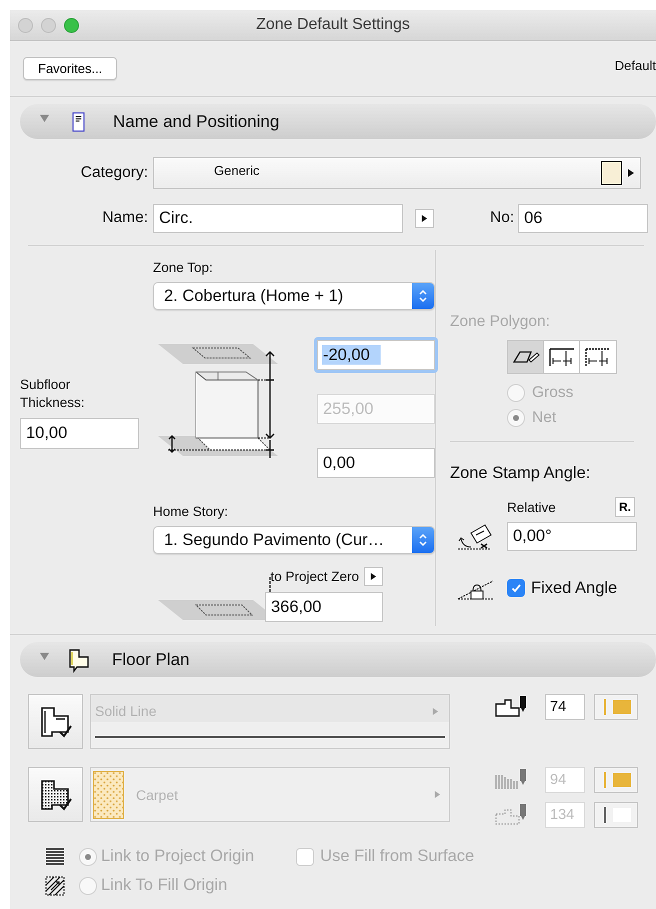  I want to click on fill-pattern-swatch, so click(108, 794).